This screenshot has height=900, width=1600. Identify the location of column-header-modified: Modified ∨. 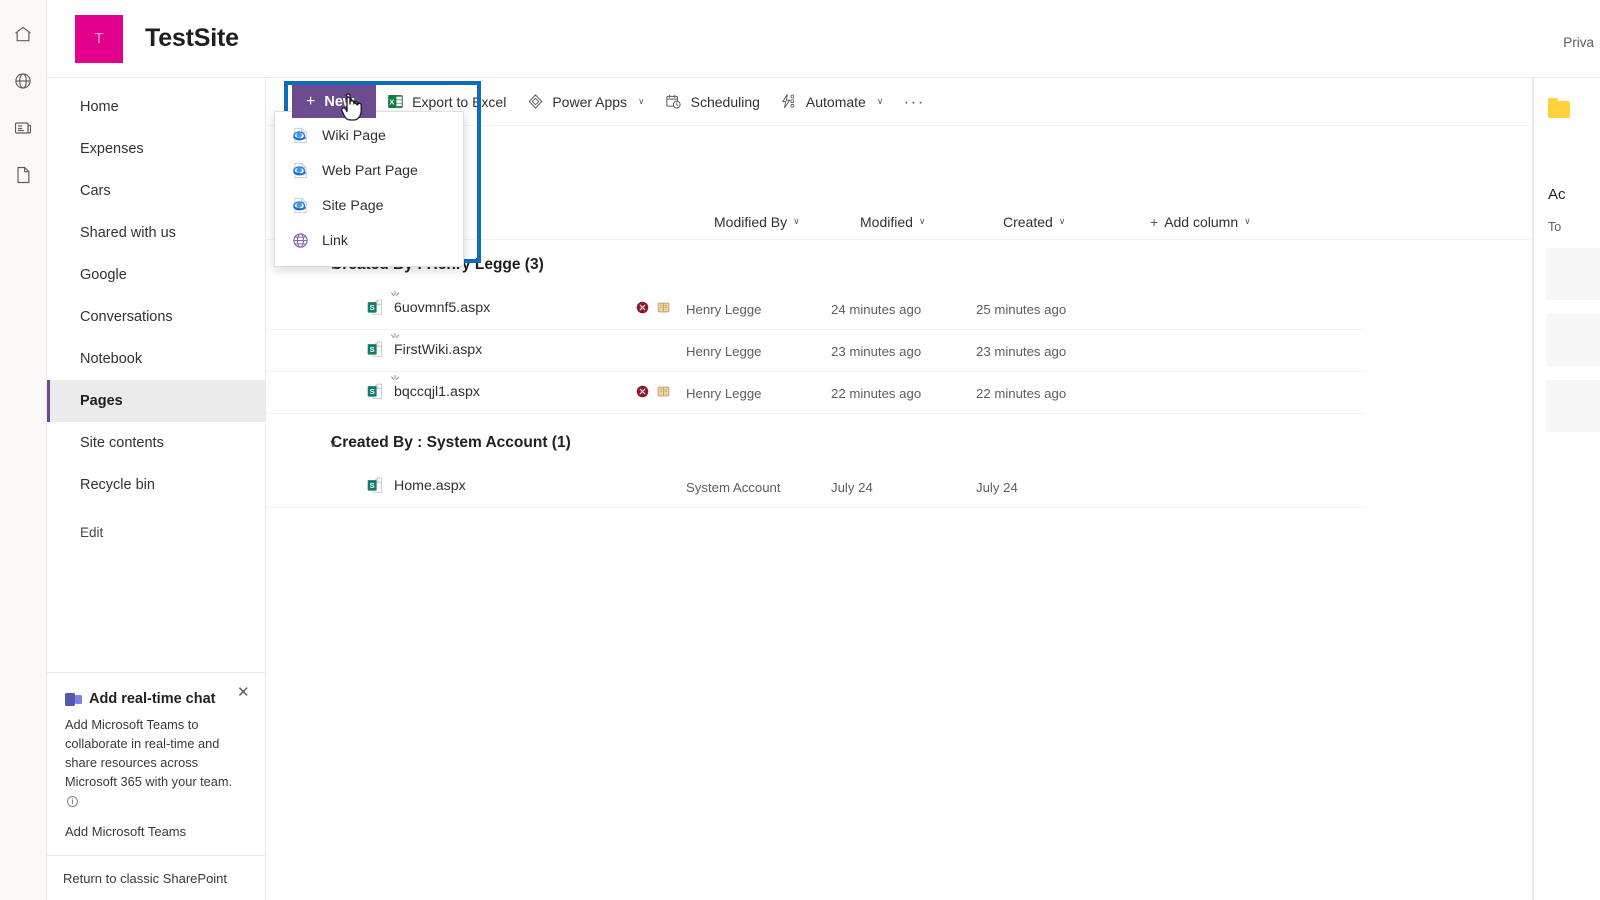
(893, 222).